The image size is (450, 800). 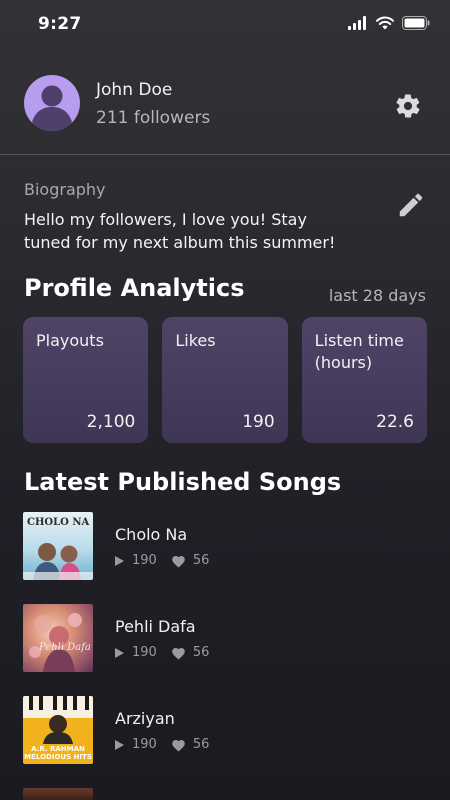 I want to click on signal-icon, so click(x=357, y=23).